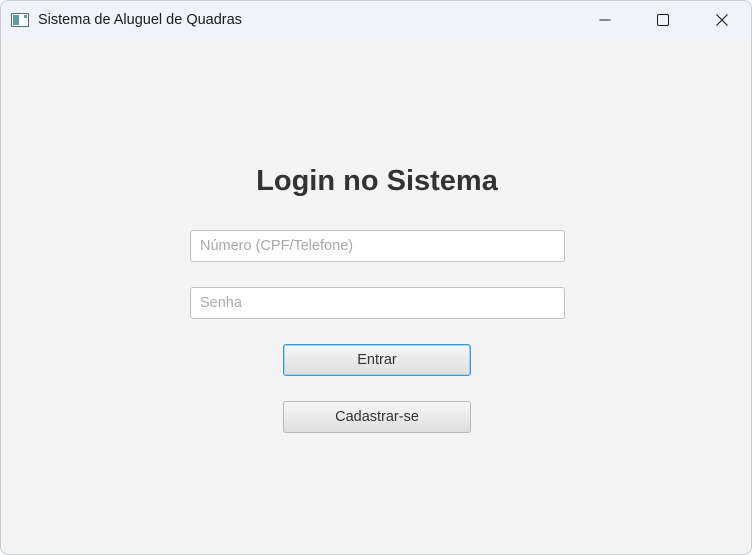 This screenshot has height=555, width=752. I want to click on enter-button-label: Entrar, so click(377, 360).